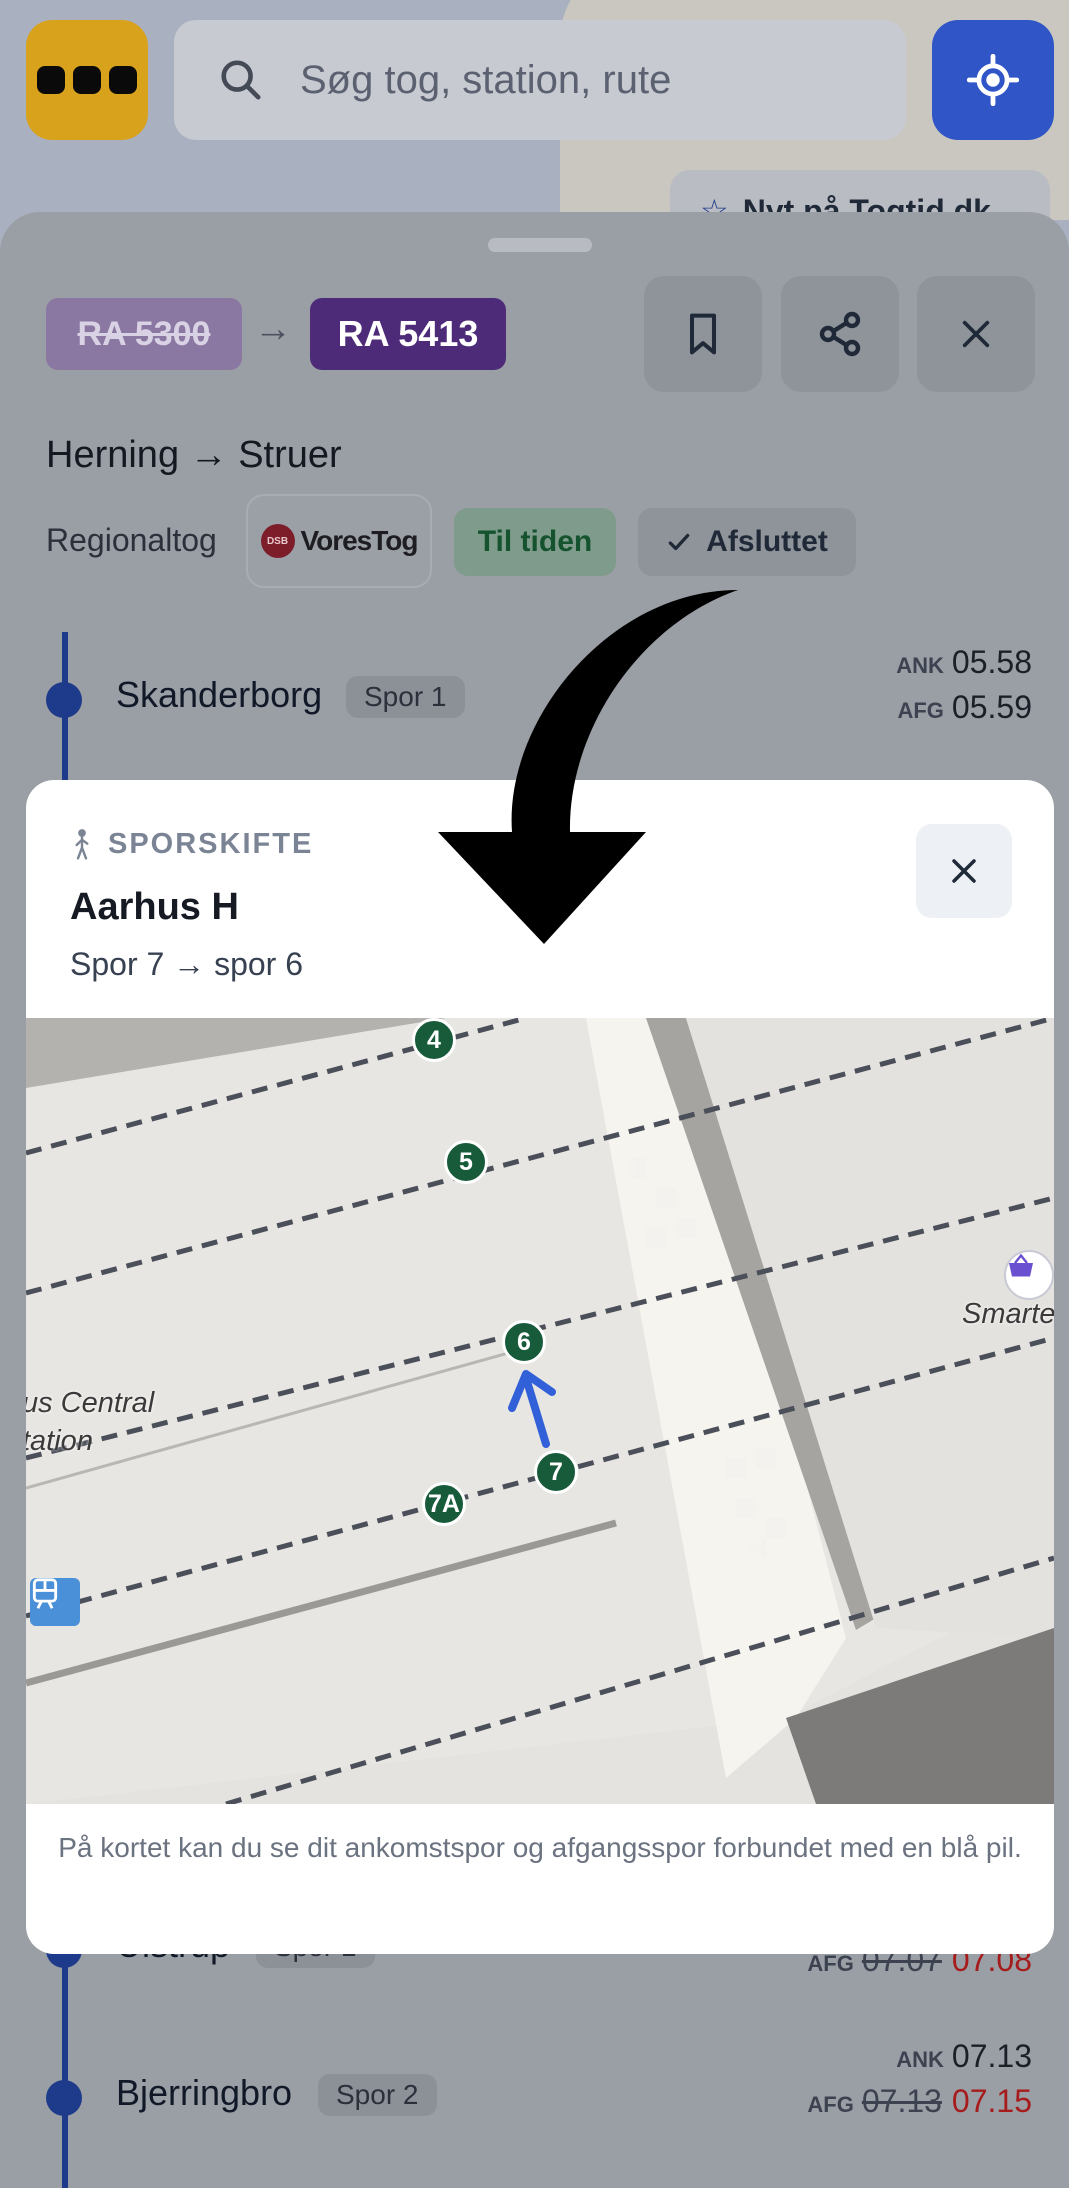  I want to click on close-sheet-button, so click(976, 334).